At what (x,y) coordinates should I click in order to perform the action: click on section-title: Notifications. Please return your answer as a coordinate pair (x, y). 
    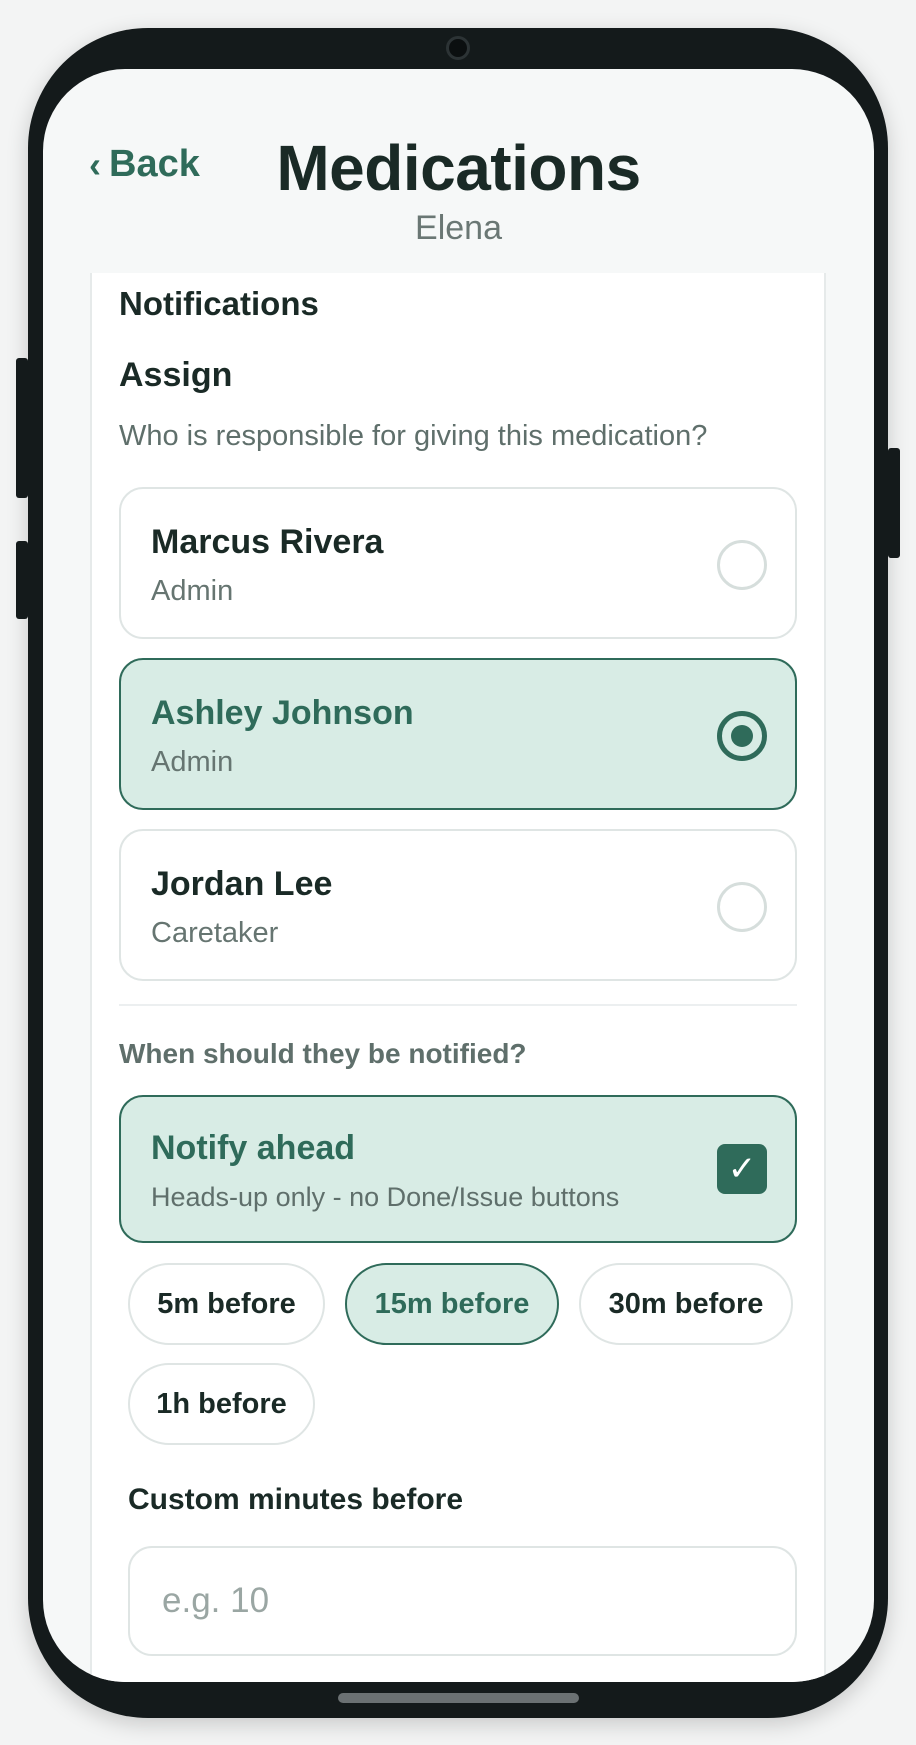
    Looking at the image, I should click on (219, 303).